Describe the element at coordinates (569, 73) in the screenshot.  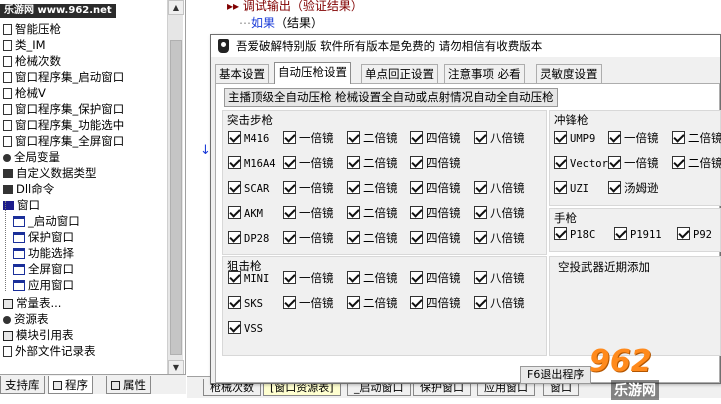
I see `tab-sensitivity: 灵敏度设置` at that location.